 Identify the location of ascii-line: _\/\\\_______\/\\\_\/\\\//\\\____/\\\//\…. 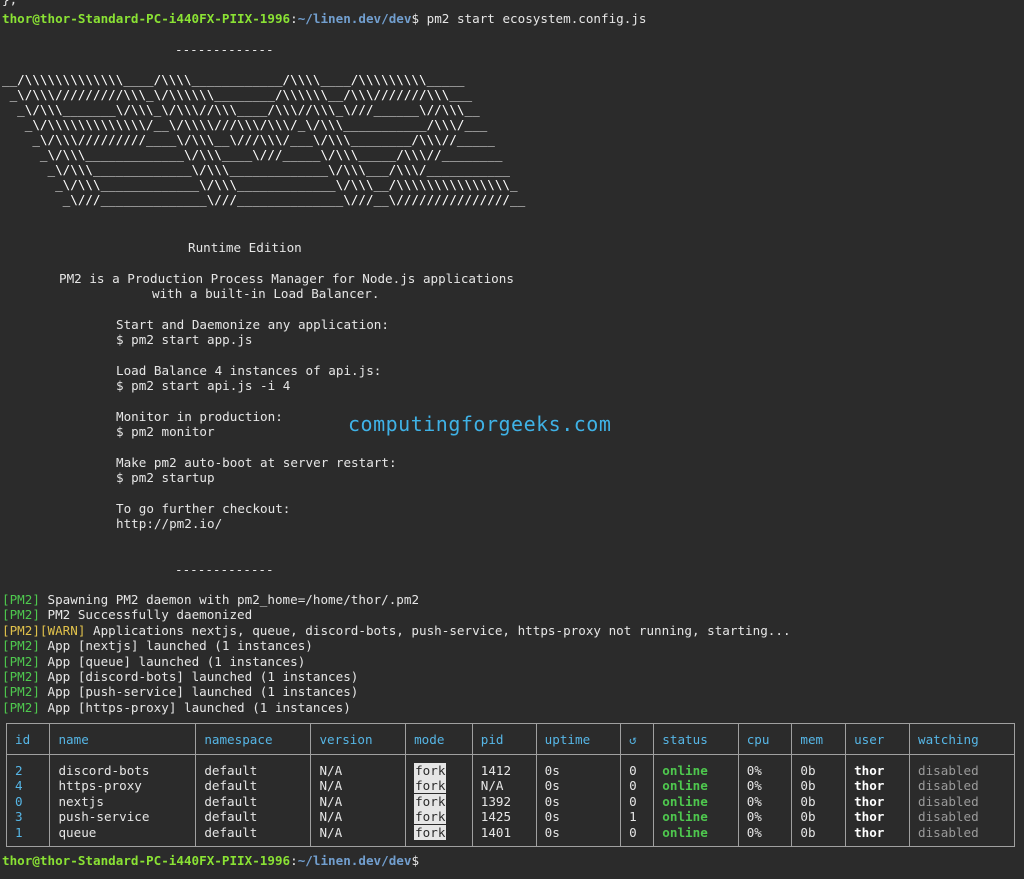
(241, 109).